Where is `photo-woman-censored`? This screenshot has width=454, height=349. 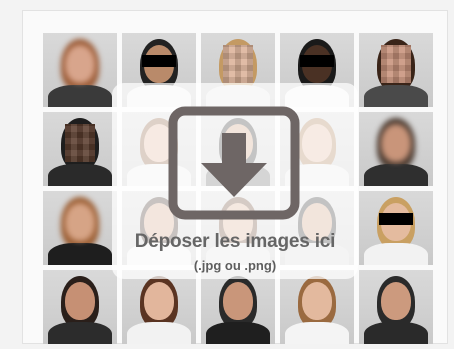 photo-woman-censored is located at coordinates (396, 228).